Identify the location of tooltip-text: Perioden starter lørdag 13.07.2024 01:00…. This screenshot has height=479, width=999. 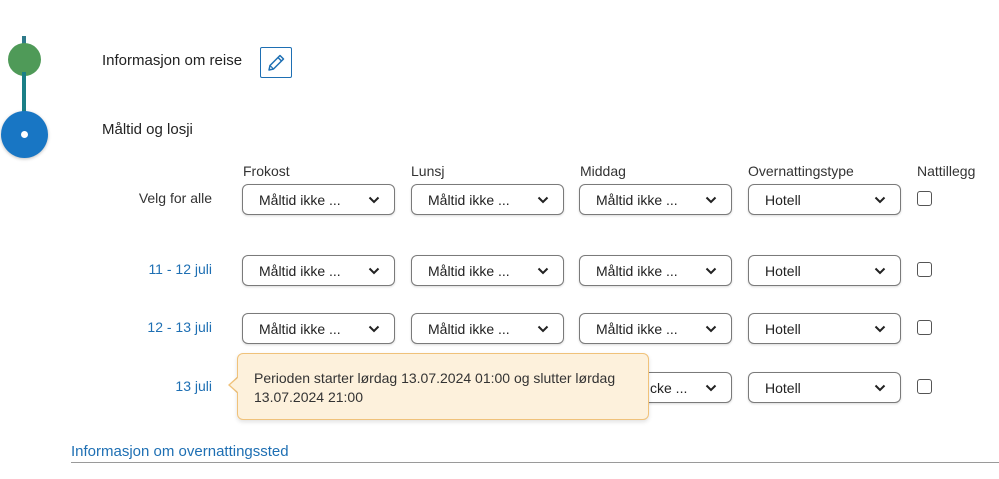
(435, 387).